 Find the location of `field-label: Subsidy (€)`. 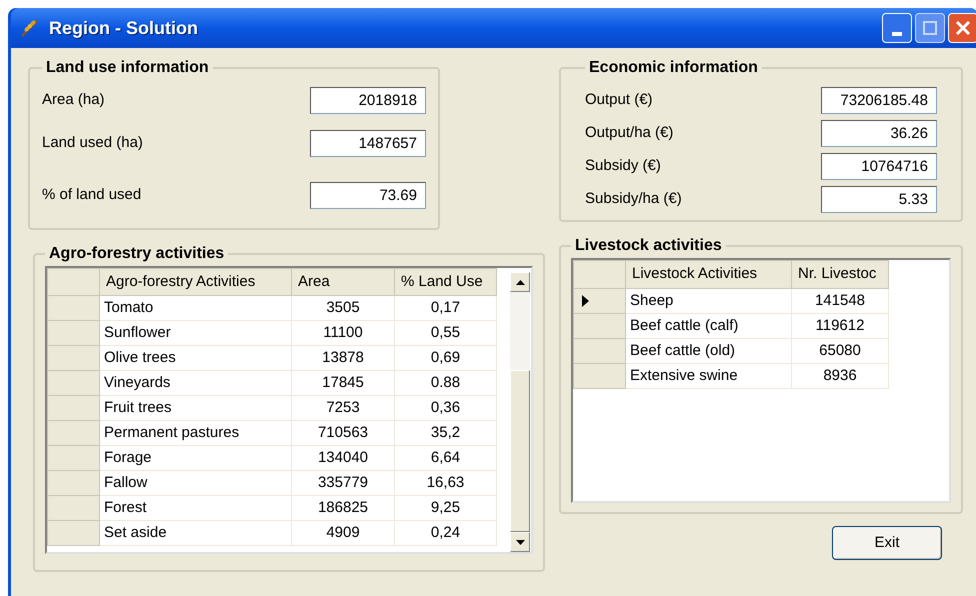

field-label: Subsidy (€) is located at coordinates (623, 166).